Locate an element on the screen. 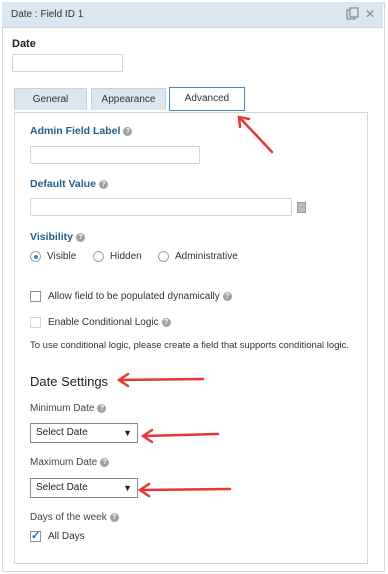 The image size is (388, 574). arrow-to-date-settings is located at coordinates (160, 380).